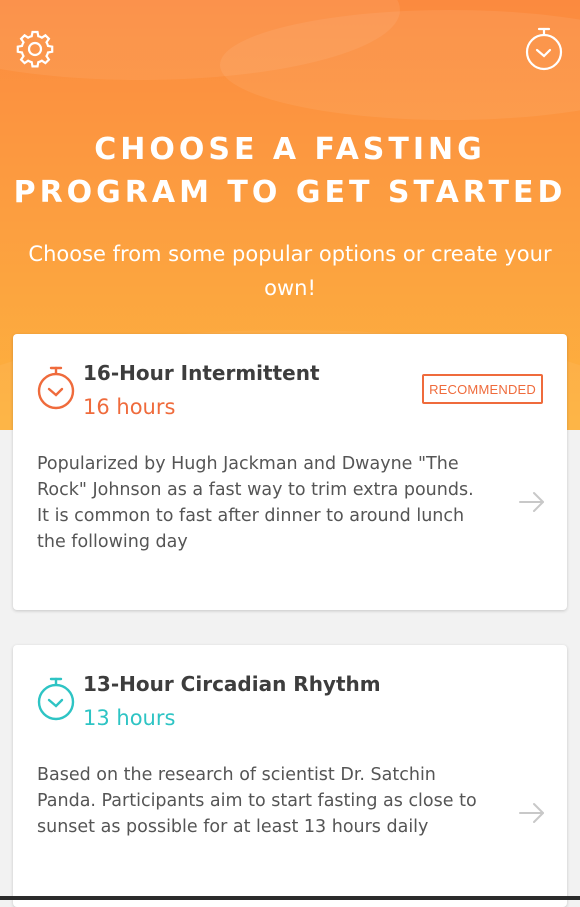 The height and width of the screenshot is (907, 580). What do you see at coordinates (290, 898) in the screenshot?
I see `system-nav-bar` at bounding box center [290, 898].